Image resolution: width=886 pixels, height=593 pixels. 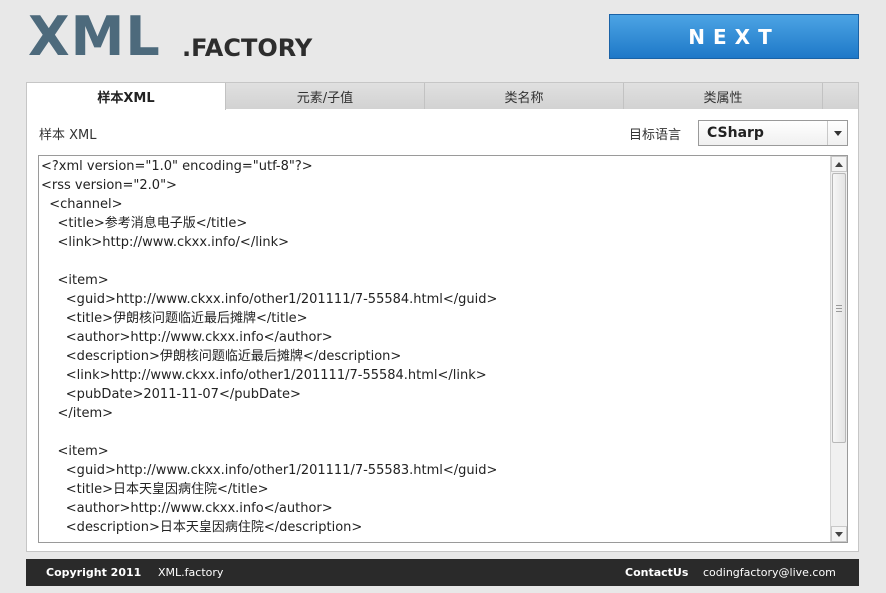 I want to click on code-line: <title>伊朗核问题临近最后摊牌</title>, so click(x=174, y=318).